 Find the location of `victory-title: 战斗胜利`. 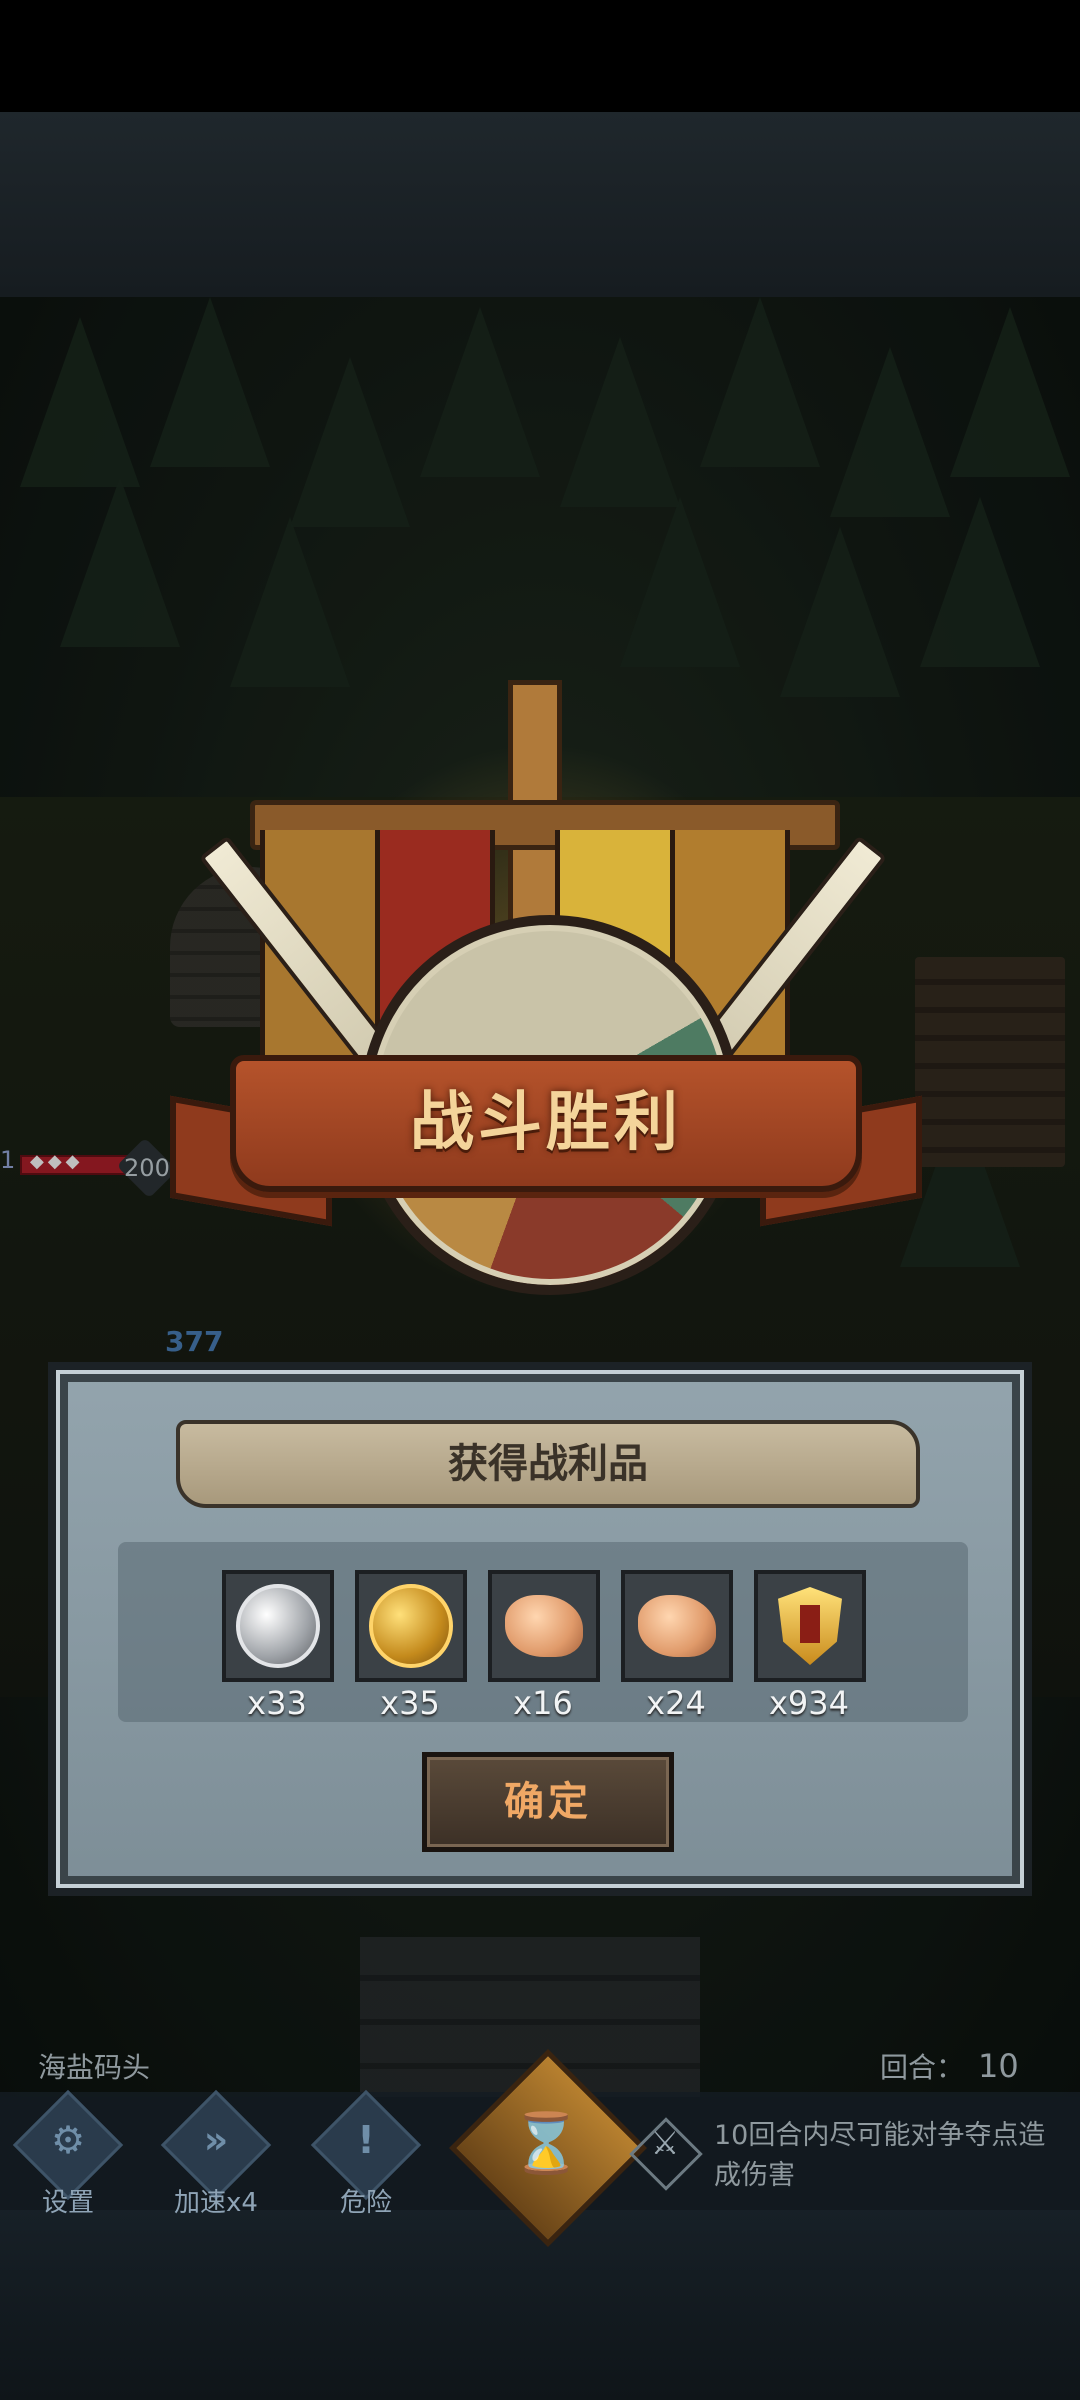

victory-title: 战斗胜利 is located at coordinates (546, 1123).